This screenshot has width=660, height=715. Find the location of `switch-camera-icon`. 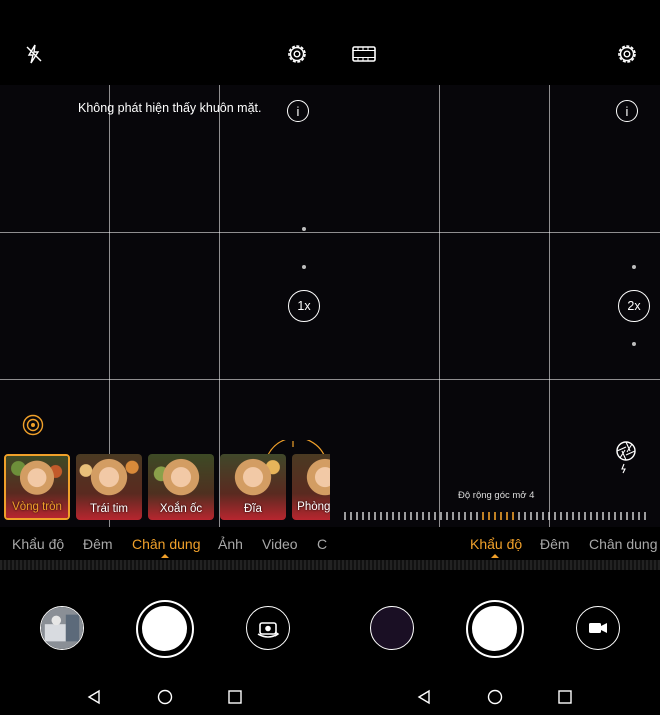

switch-camera-icon is located at coordinates (268, 628).